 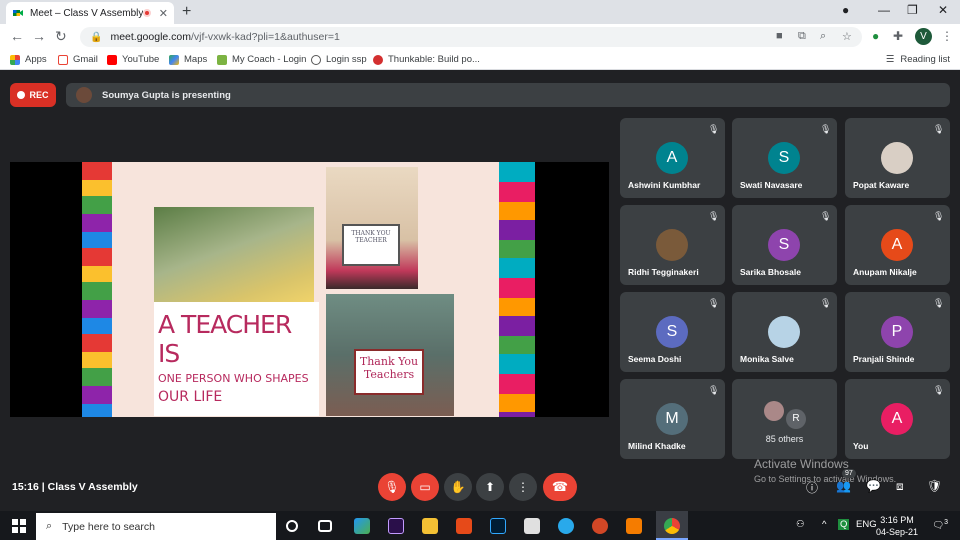 What do you see at coordinates (940, 525) in the screenshot?
I see `notifications-icon: 🗨3` at bounding box center [940, 525].